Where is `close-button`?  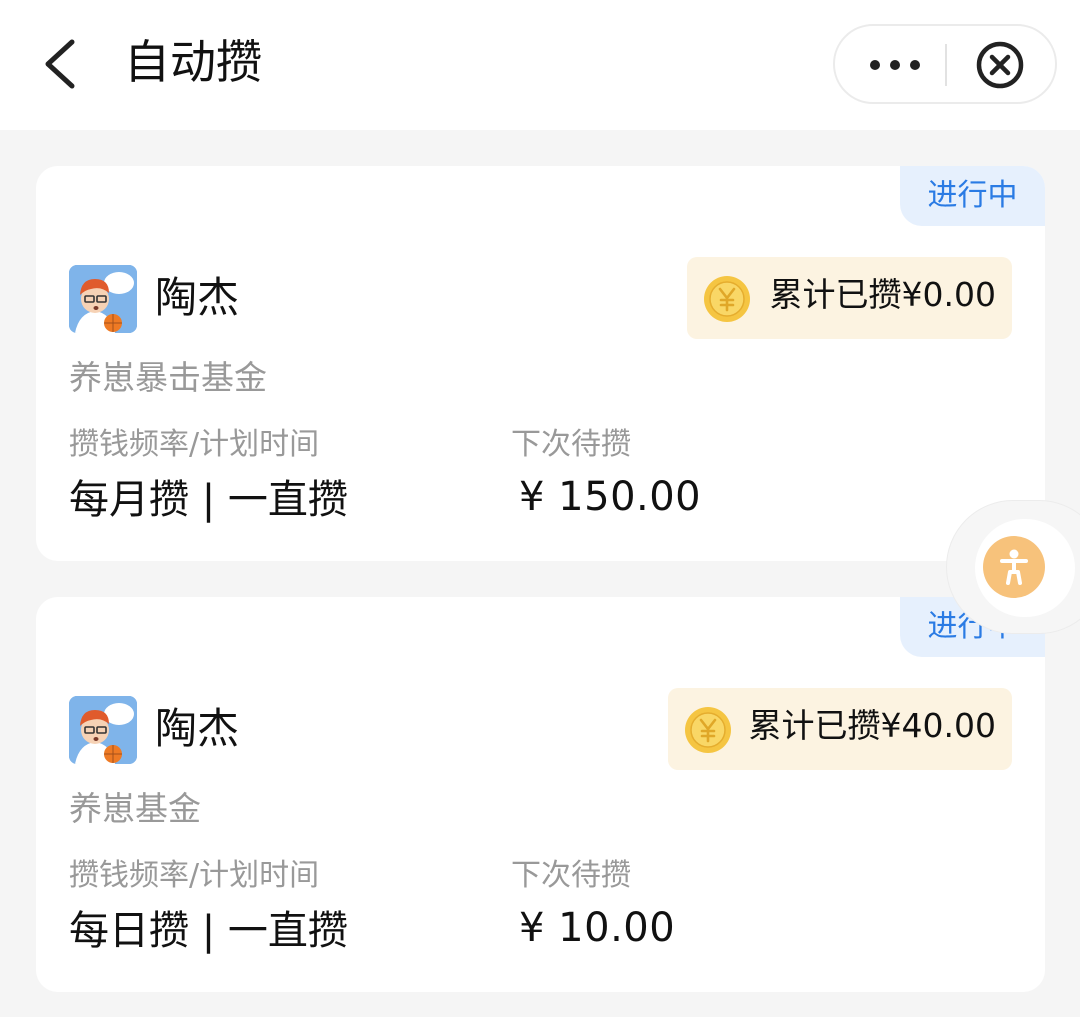
close-button is located at coordinates (1000, 65).